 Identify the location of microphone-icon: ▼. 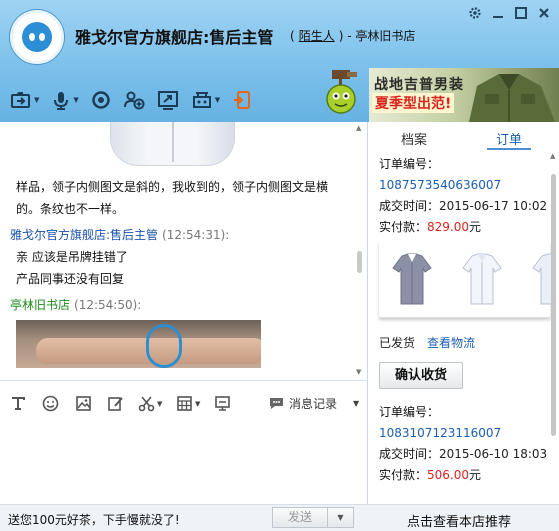
(65, 100).